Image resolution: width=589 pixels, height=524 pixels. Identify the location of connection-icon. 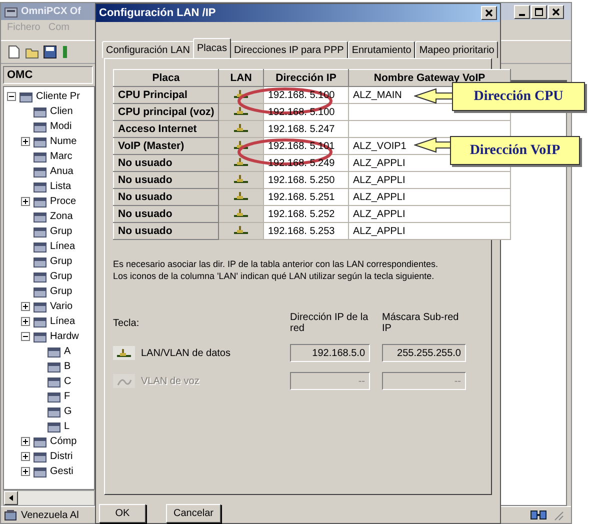
(11, 515).